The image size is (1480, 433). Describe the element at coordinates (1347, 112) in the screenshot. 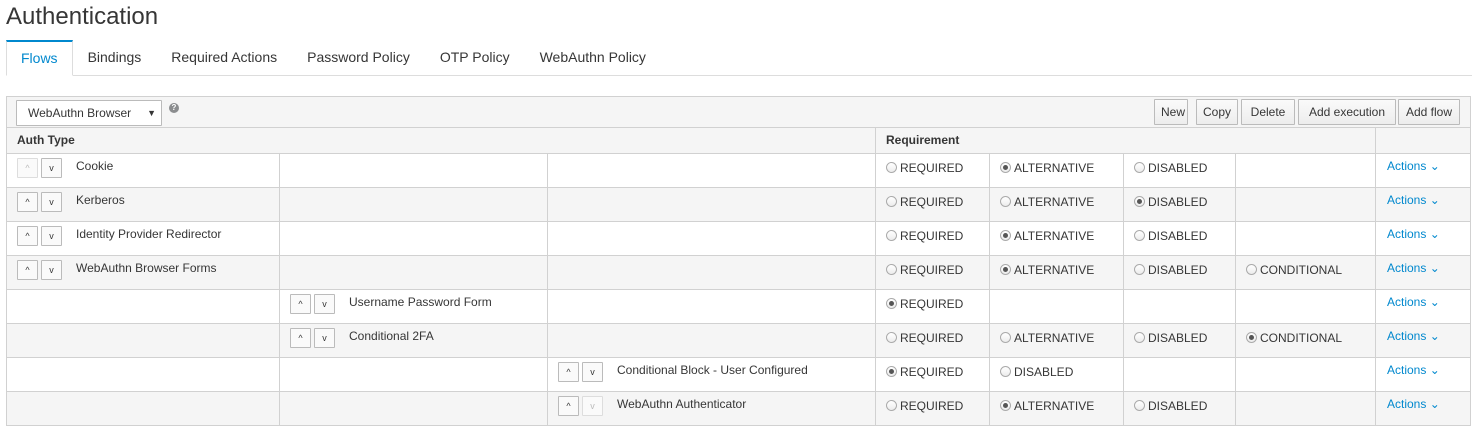

I see `add-execution-button: Add execution` at that location.